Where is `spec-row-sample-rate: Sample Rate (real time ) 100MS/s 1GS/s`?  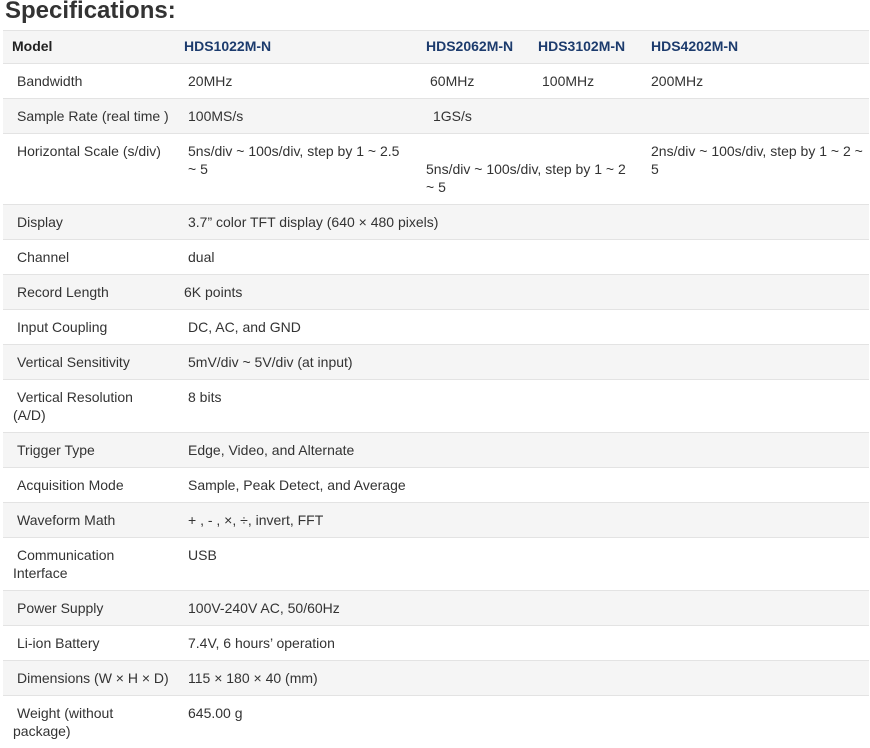
spec-row-sample-rate: Sample Rate (real time ) 100MS/s 1GS/s is located at coordinates (436, 116).